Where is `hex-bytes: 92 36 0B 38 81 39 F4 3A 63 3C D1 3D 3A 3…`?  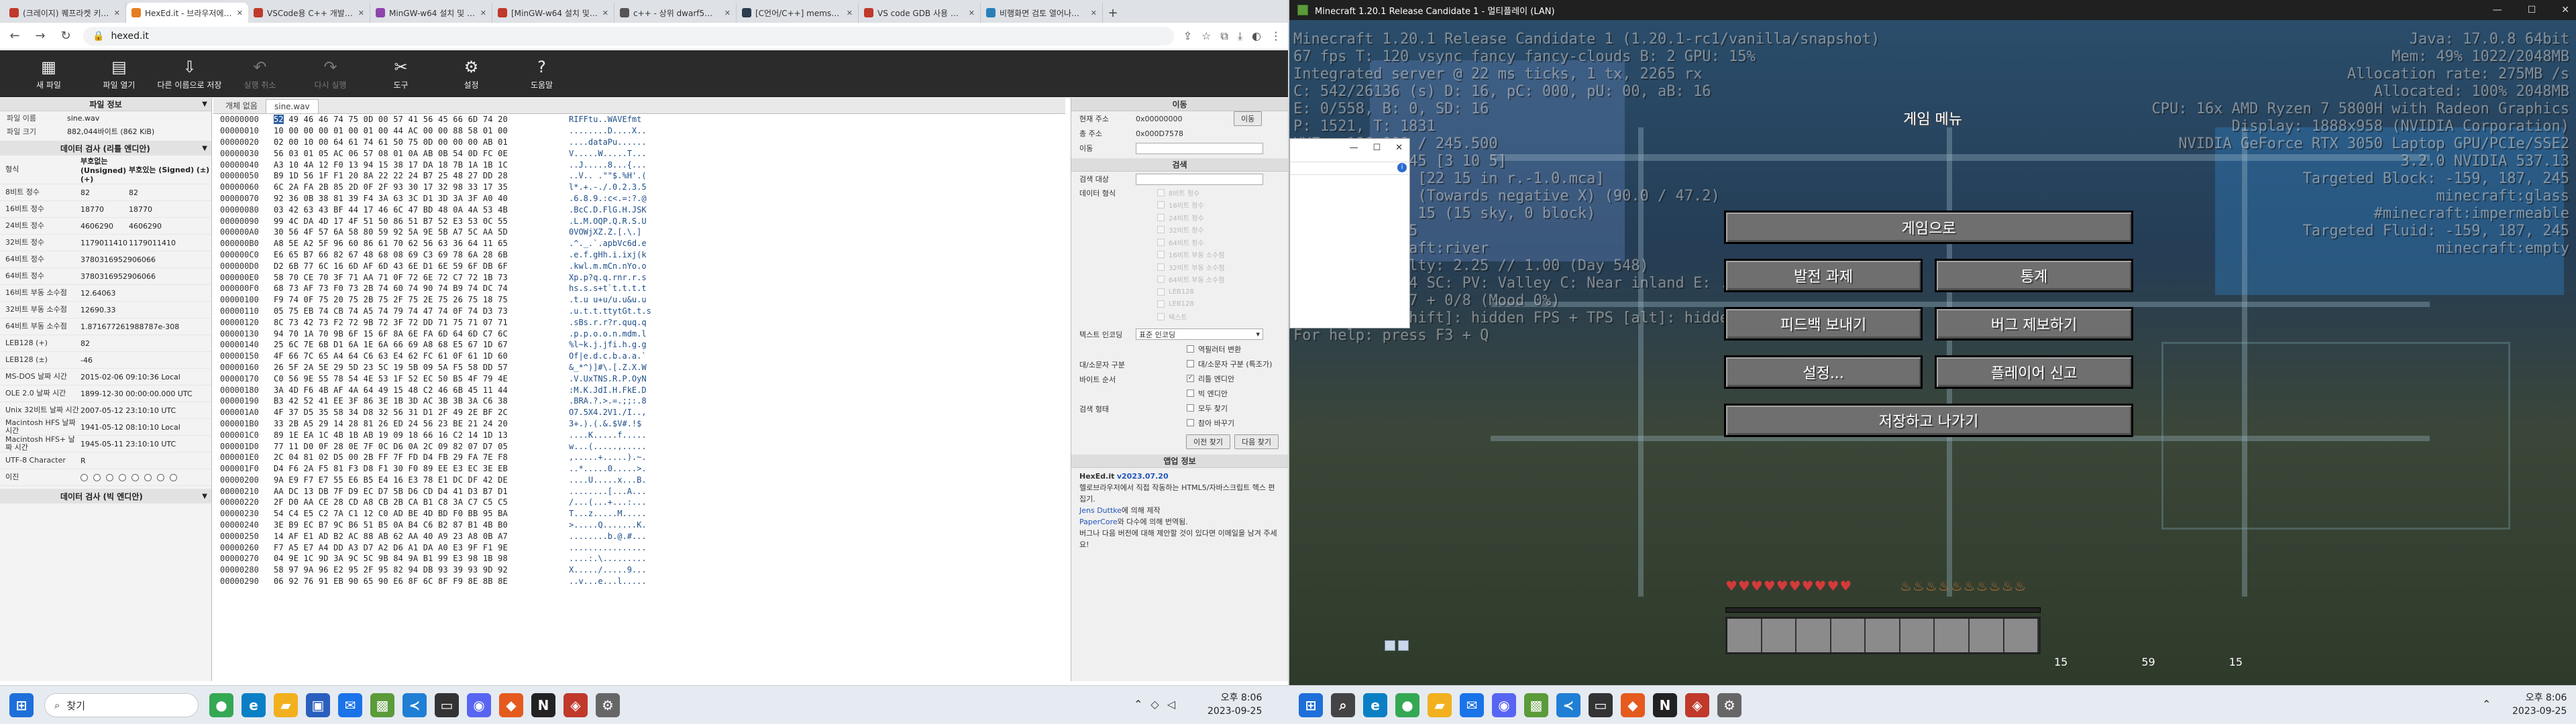
hex-bytes: 92 36 0B 38 81 39 F4 3A 63 3C D1 3D 3A 3… is located at coordinates (421, 198).